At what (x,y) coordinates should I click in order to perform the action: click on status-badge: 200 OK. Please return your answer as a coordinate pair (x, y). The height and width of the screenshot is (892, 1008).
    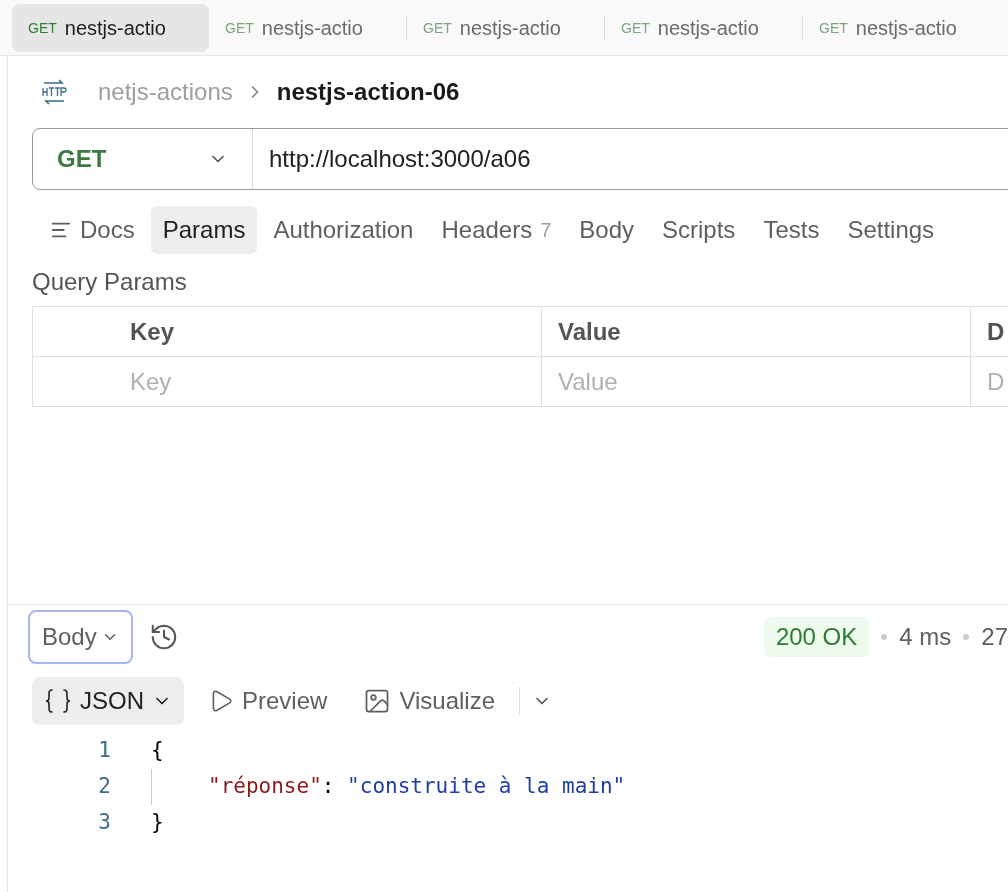
    Looking at the image, I should click on (816, 637).